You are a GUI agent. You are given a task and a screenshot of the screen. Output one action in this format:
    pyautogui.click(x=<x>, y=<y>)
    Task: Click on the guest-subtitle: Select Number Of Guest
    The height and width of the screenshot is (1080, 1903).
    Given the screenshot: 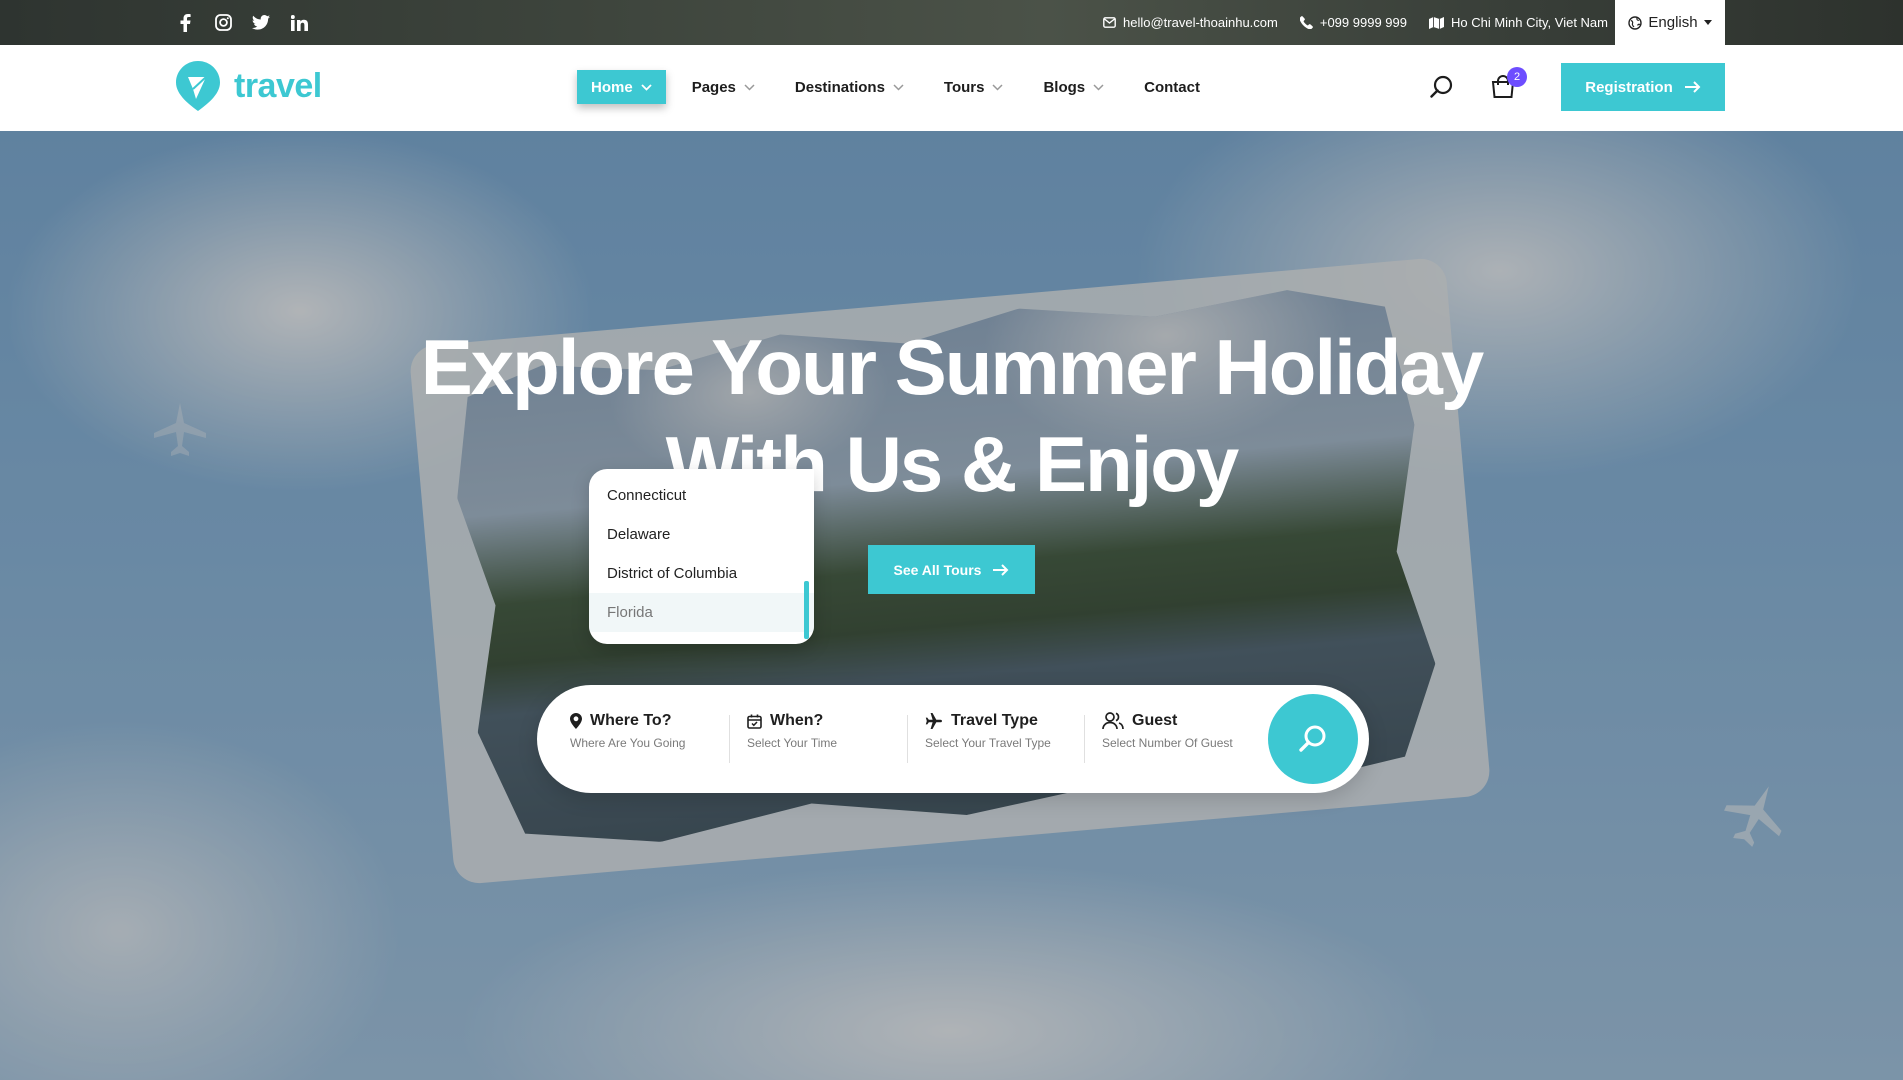 What is the action you would take?
    pyautogui.click(x=1167, y=743)
    